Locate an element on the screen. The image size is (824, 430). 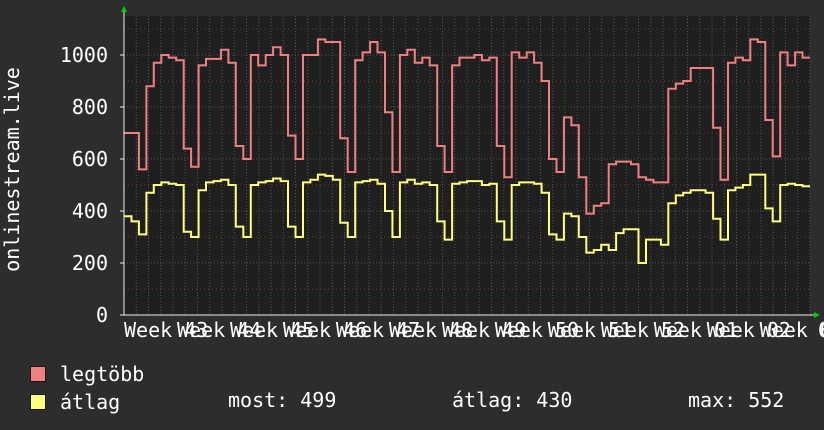
stat-current: most: 499 is located at coordinates (282, 400).